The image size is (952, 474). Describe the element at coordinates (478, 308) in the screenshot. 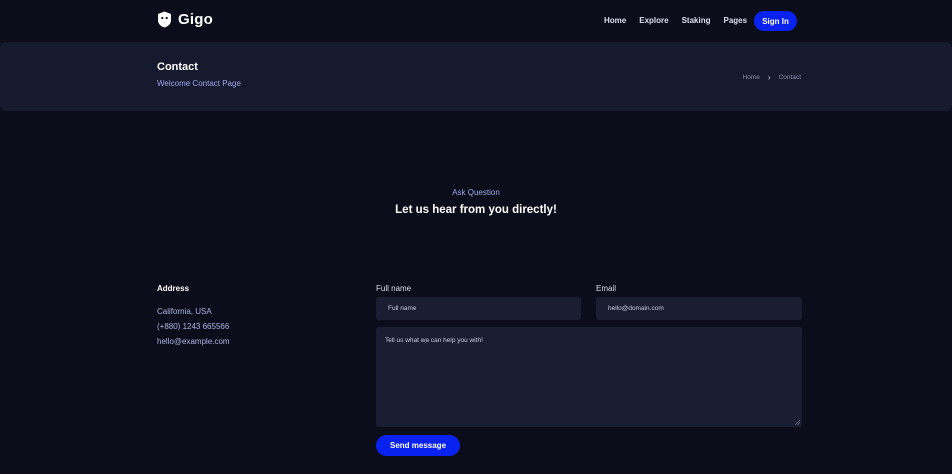

I see `full-name-input` at that location.